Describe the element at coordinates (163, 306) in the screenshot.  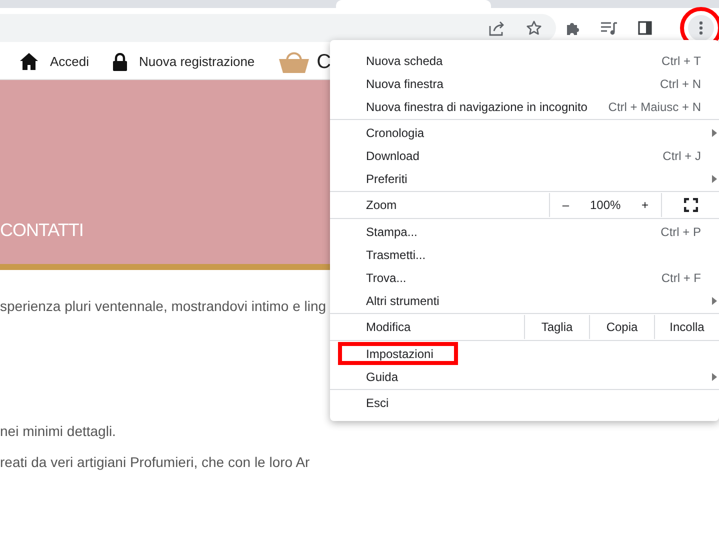
I see `paragraph: sperienza pluri ventennale, mostrandovi intimo e ling` at that location.